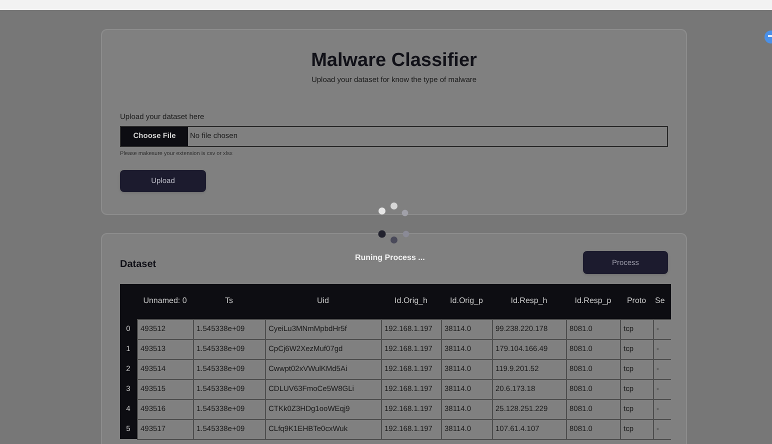  What do you see at coordinates (636, 301) in the screenshot?
I see `column-header: Proto` at bounding box center [636, 301].